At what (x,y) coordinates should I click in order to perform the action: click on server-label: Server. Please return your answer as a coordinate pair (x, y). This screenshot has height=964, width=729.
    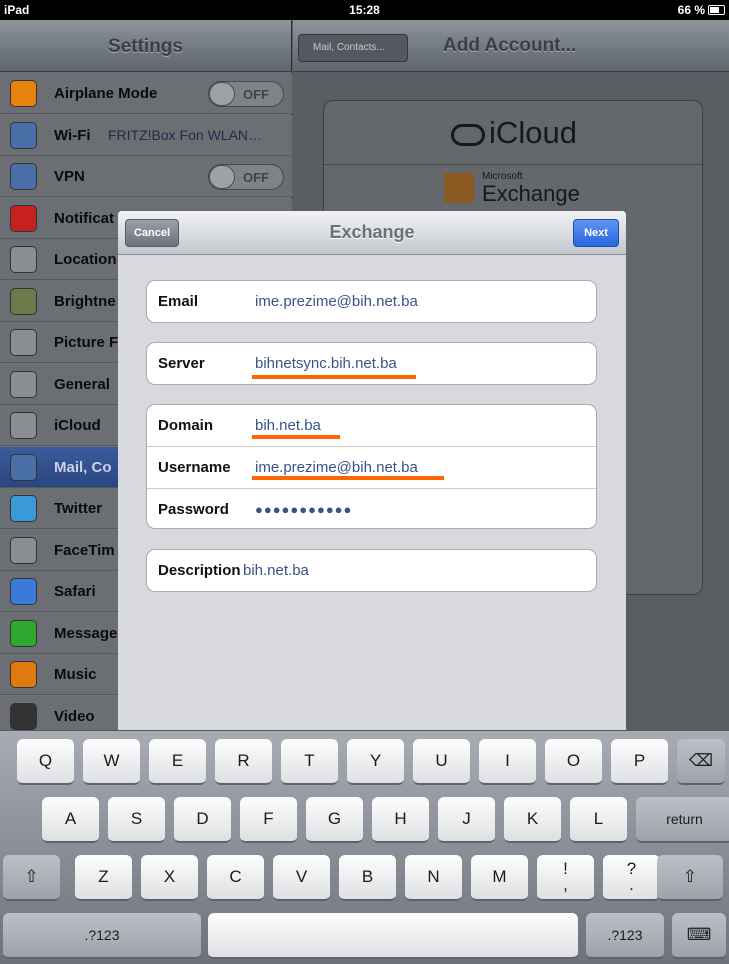
    Looking at the image, I should click on (181, 363).